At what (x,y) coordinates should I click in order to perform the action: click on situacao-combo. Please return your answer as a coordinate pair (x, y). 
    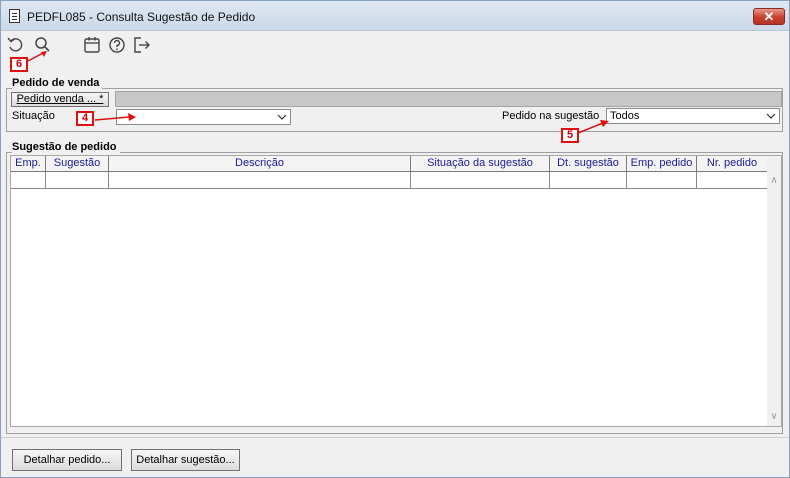
    Looking at the image, I should click on (203, 117).